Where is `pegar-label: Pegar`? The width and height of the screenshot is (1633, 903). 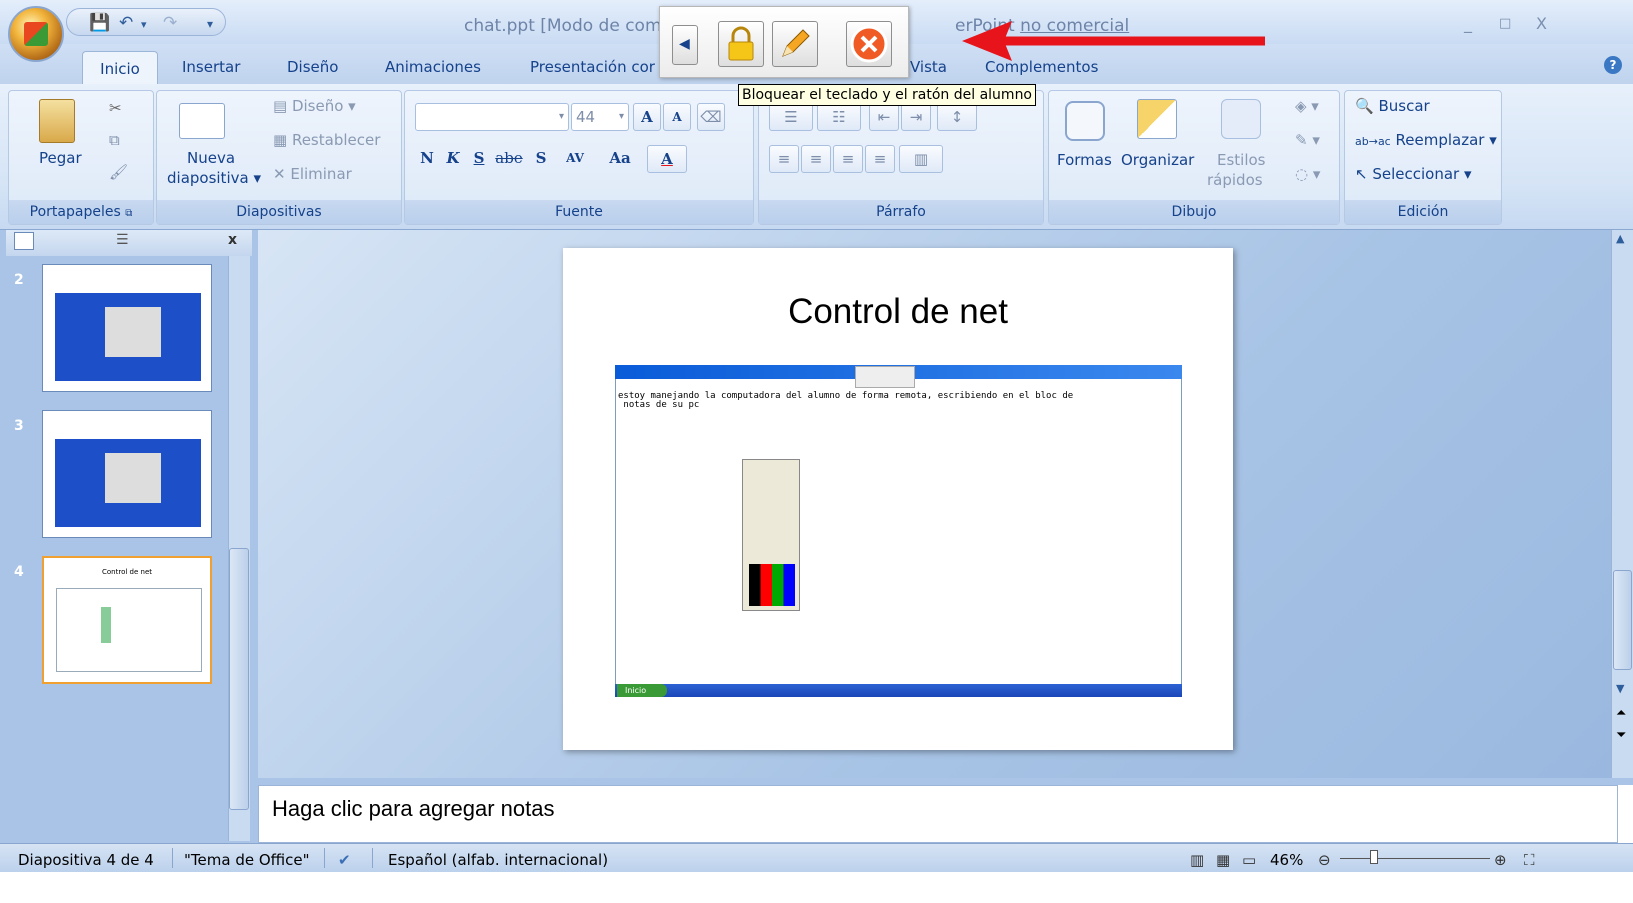
pegar-label: Pegar is located at coordinates (60, 158).